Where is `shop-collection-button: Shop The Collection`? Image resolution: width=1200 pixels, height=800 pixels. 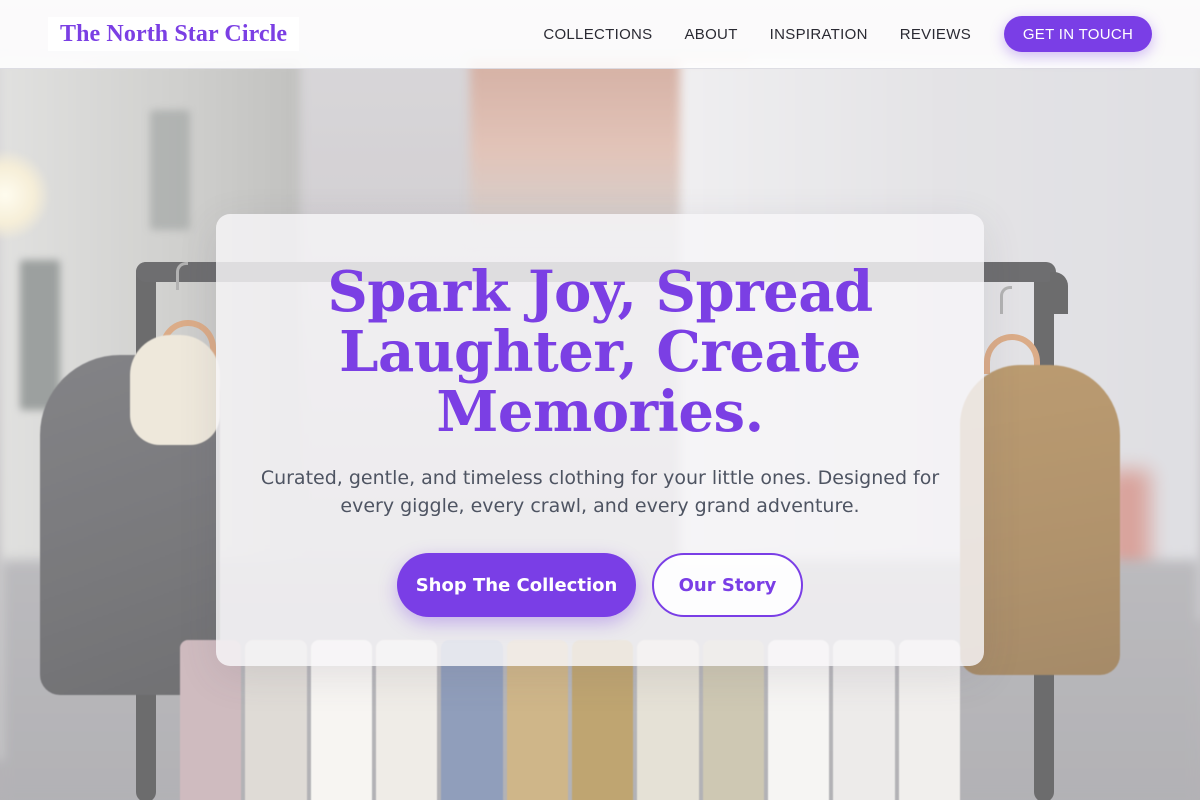
shop-collection-button: Shop The Collection is located at coordinates (516, 585).